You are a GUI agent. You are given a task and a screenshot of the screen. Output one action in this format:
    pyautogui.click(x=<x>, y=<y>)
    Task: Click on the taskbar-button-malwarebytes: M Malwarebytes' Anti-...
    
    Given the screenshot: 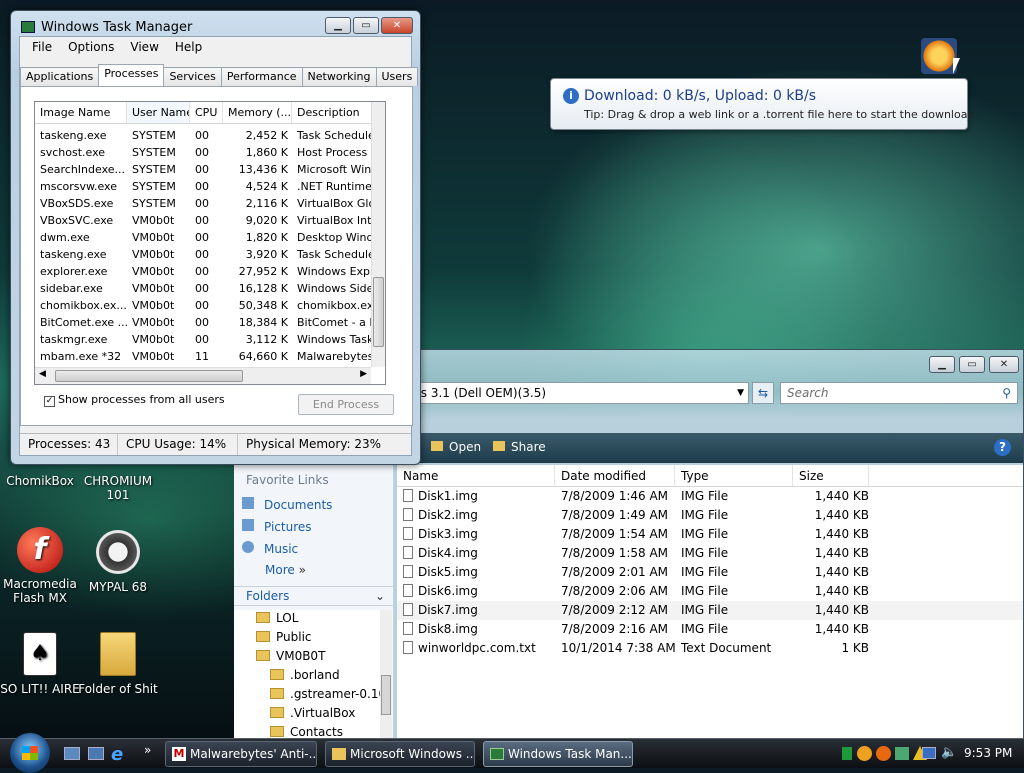 What is the action you would take?
    pyautogui.click(x=241, y=754)
    